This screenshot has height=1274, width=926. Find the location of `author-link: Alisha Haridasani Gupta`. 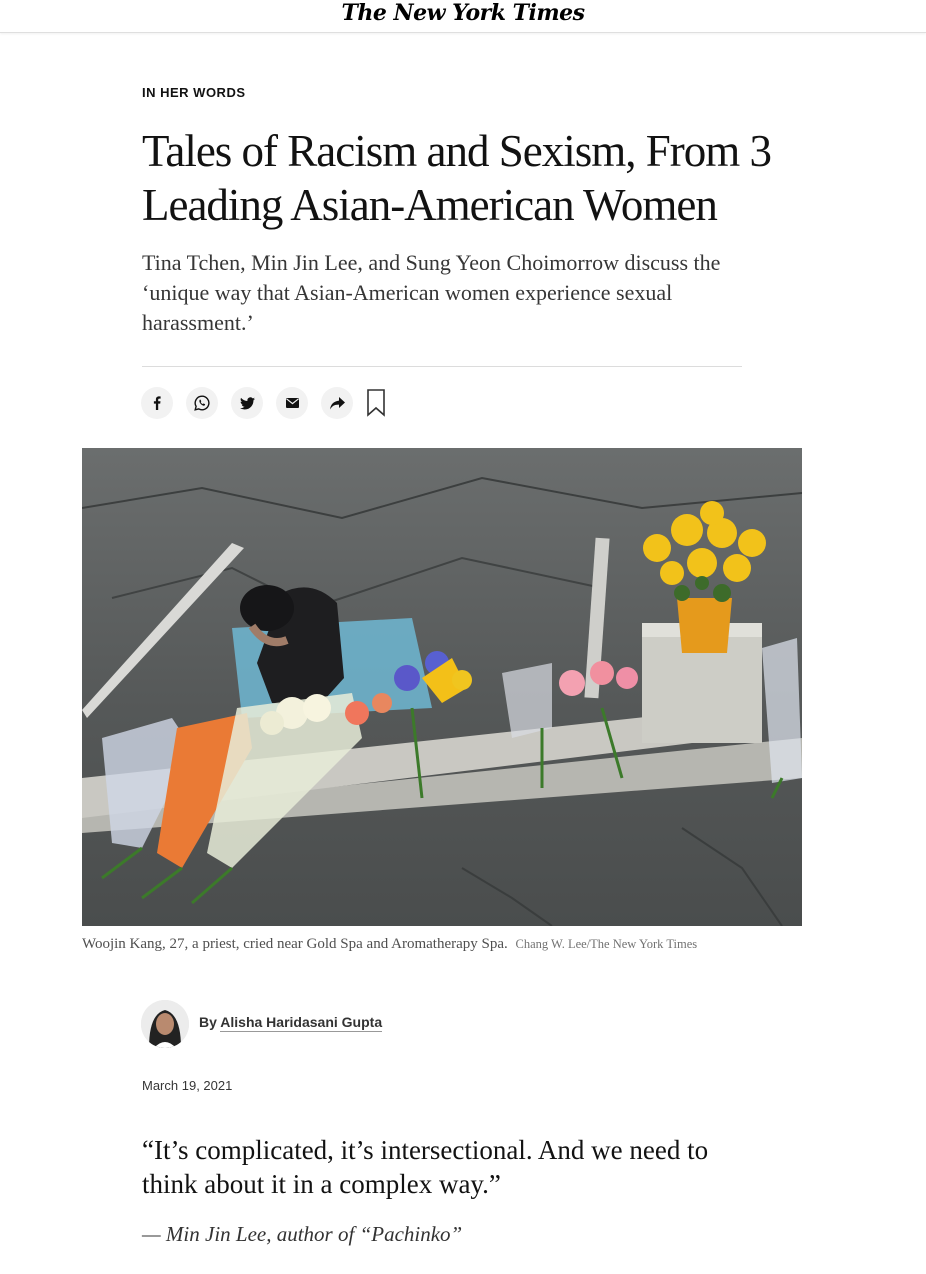

author-link: Alisha Haridasani Gupta is located at coordinates (301, 1023).